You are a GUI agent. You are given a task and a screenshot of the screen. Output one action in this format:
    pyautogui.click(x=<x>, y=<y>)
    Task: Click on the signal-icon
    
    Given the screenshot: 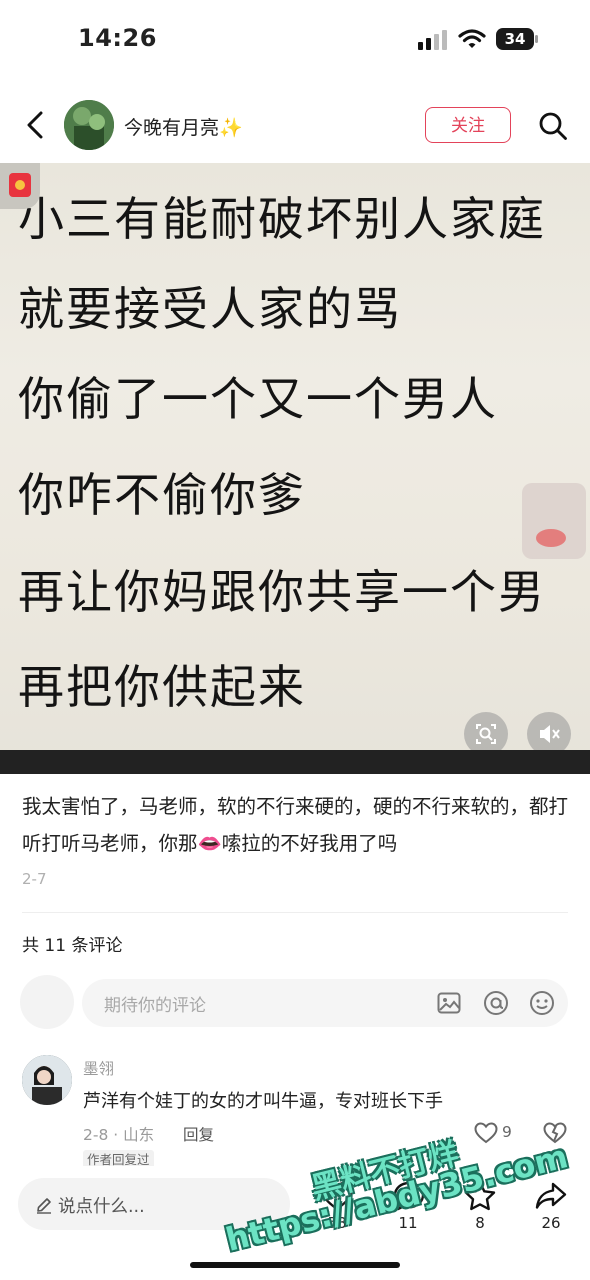 What is the action you would take?
    pyautogui.click(x=432, y=40)
    